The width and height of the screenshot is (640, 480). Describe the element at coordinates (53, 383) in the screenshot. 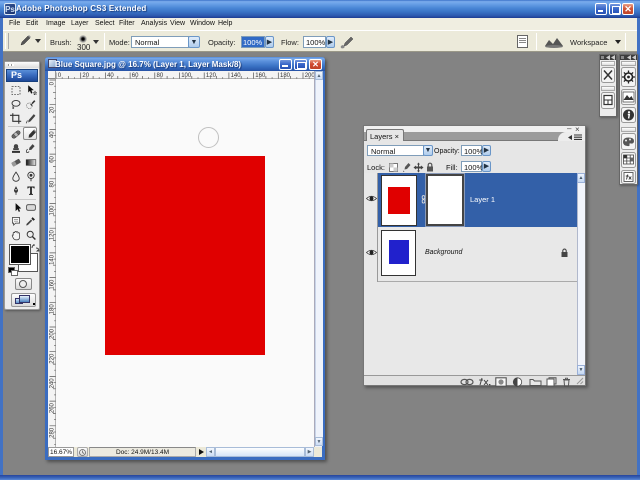

I see `svg-text: 240` at that location.